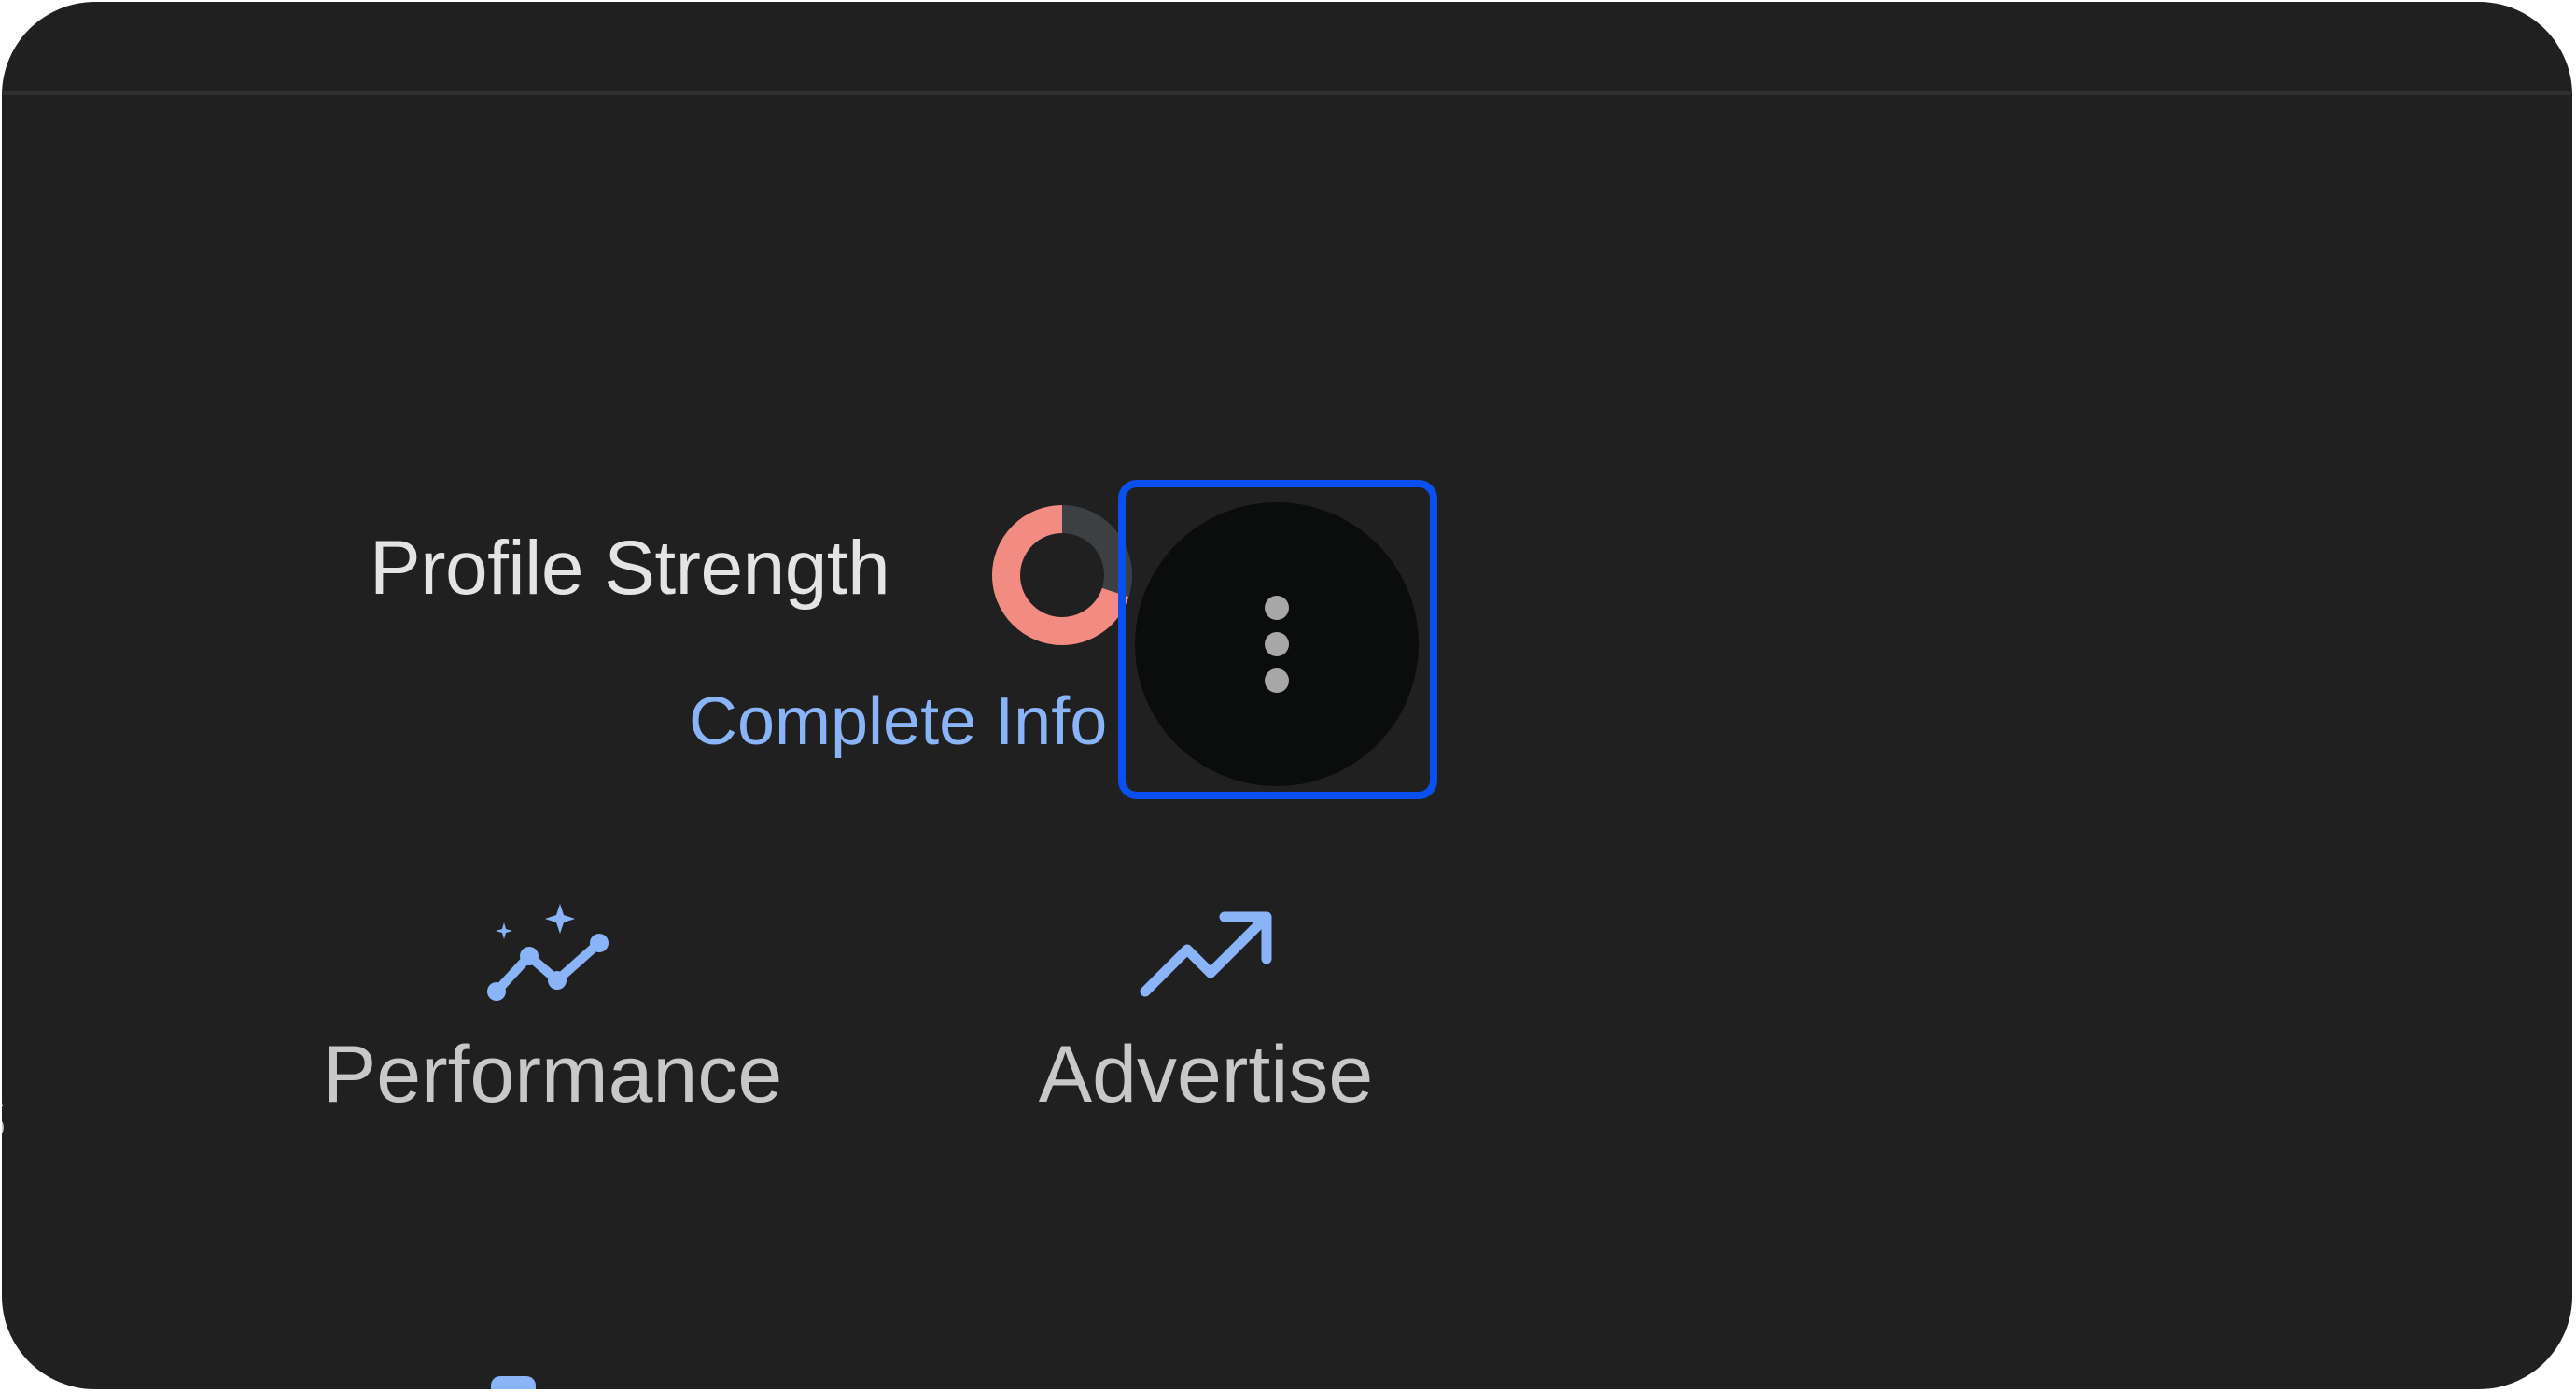 The image size is (2576, 1393). What do you see at coordinates (513, 1383) in the screenshot?
I see `partial-next-row-icon` at bounding box center [513, 1383].